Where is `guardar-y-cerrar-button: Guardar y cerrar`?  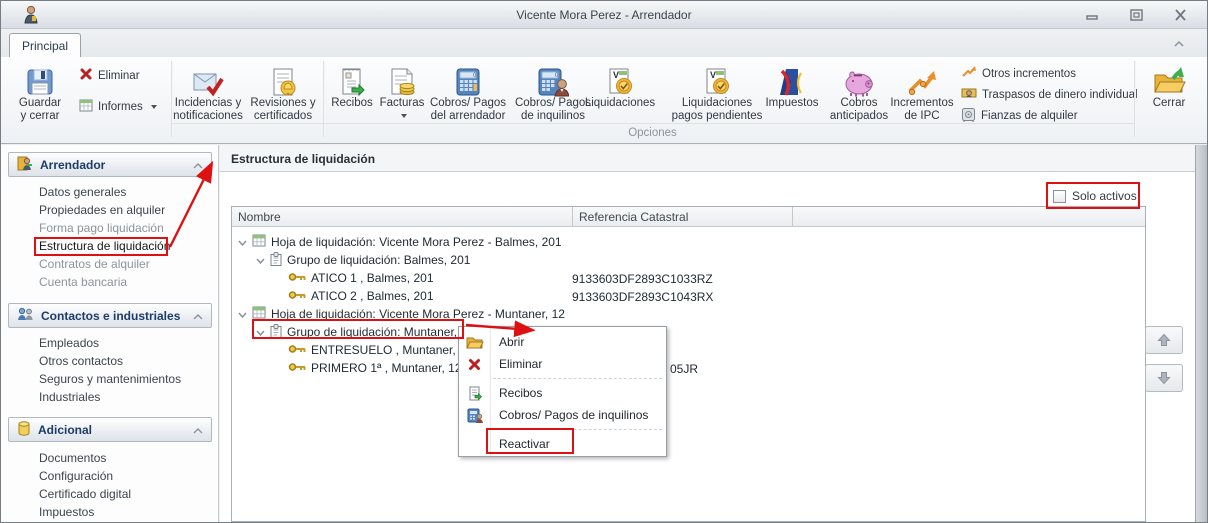
guardar-y-cerrar-button: Guardar y cerrar is located at coordinates (40, 92).